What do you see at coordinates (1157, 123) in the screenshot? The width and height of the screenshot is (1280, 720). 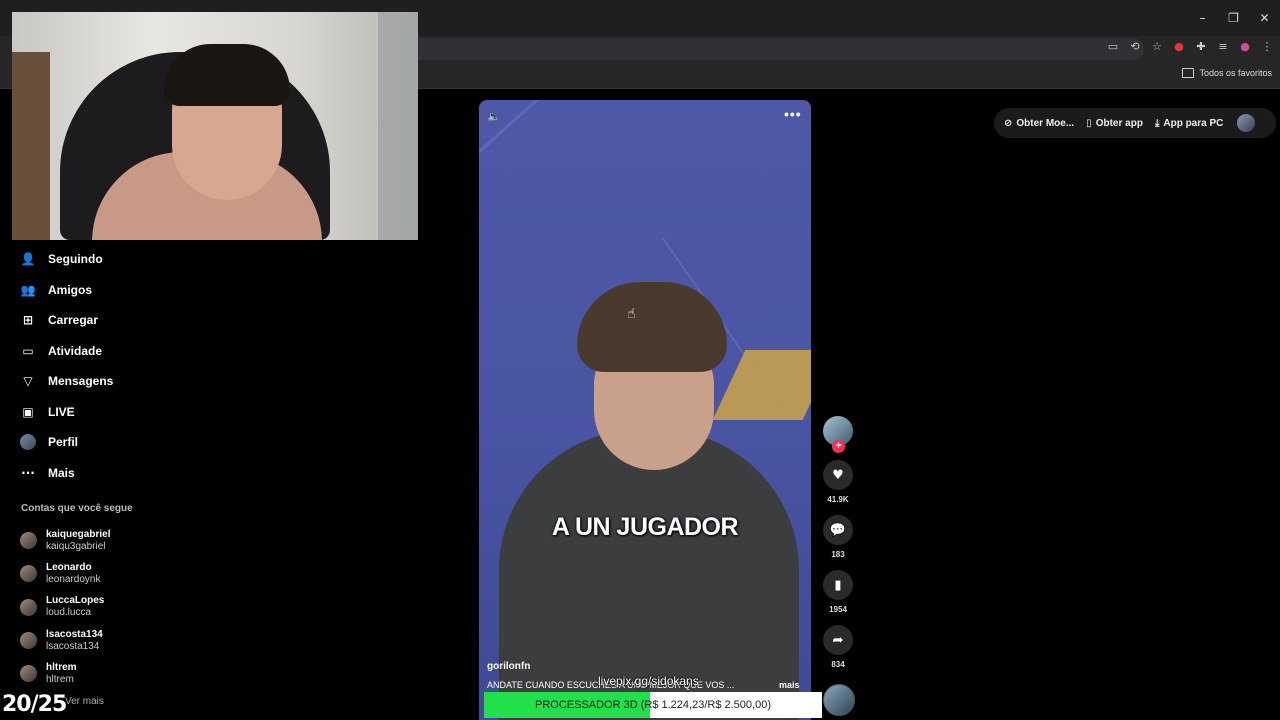 I see `download-icon: ⤓` at bounding box center [1157, 123].